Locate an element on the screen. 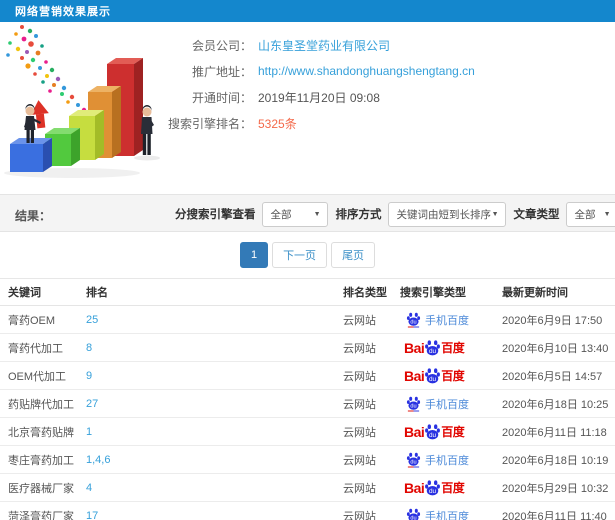 This screenshot has width=615, height=520. rank-link: 4 is located at coordinates (89, 488).